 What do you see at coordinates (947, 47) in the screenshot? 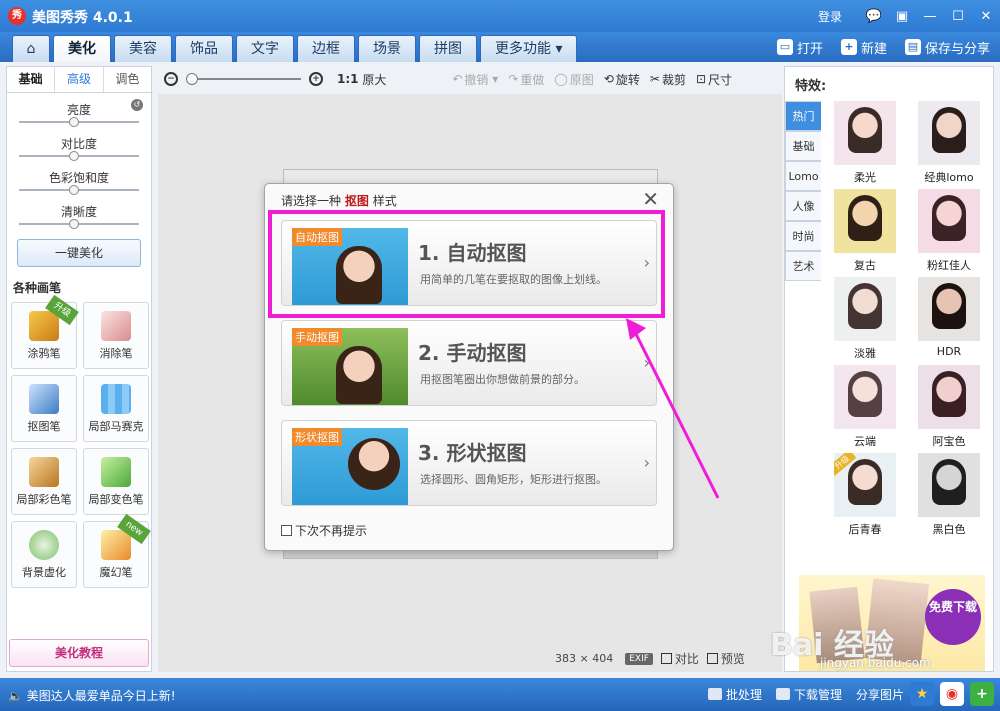
I see `save-share-button: ▤ 保存与分享` at bounding box center [947, 47].